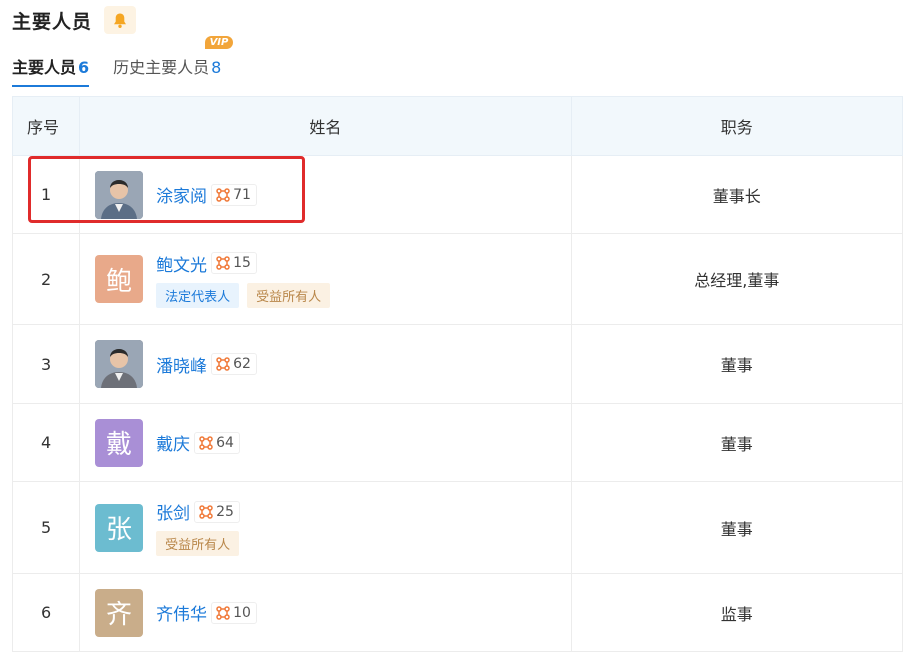  I want to click on name-cell: 涂家阅 71, so click(325, 194).